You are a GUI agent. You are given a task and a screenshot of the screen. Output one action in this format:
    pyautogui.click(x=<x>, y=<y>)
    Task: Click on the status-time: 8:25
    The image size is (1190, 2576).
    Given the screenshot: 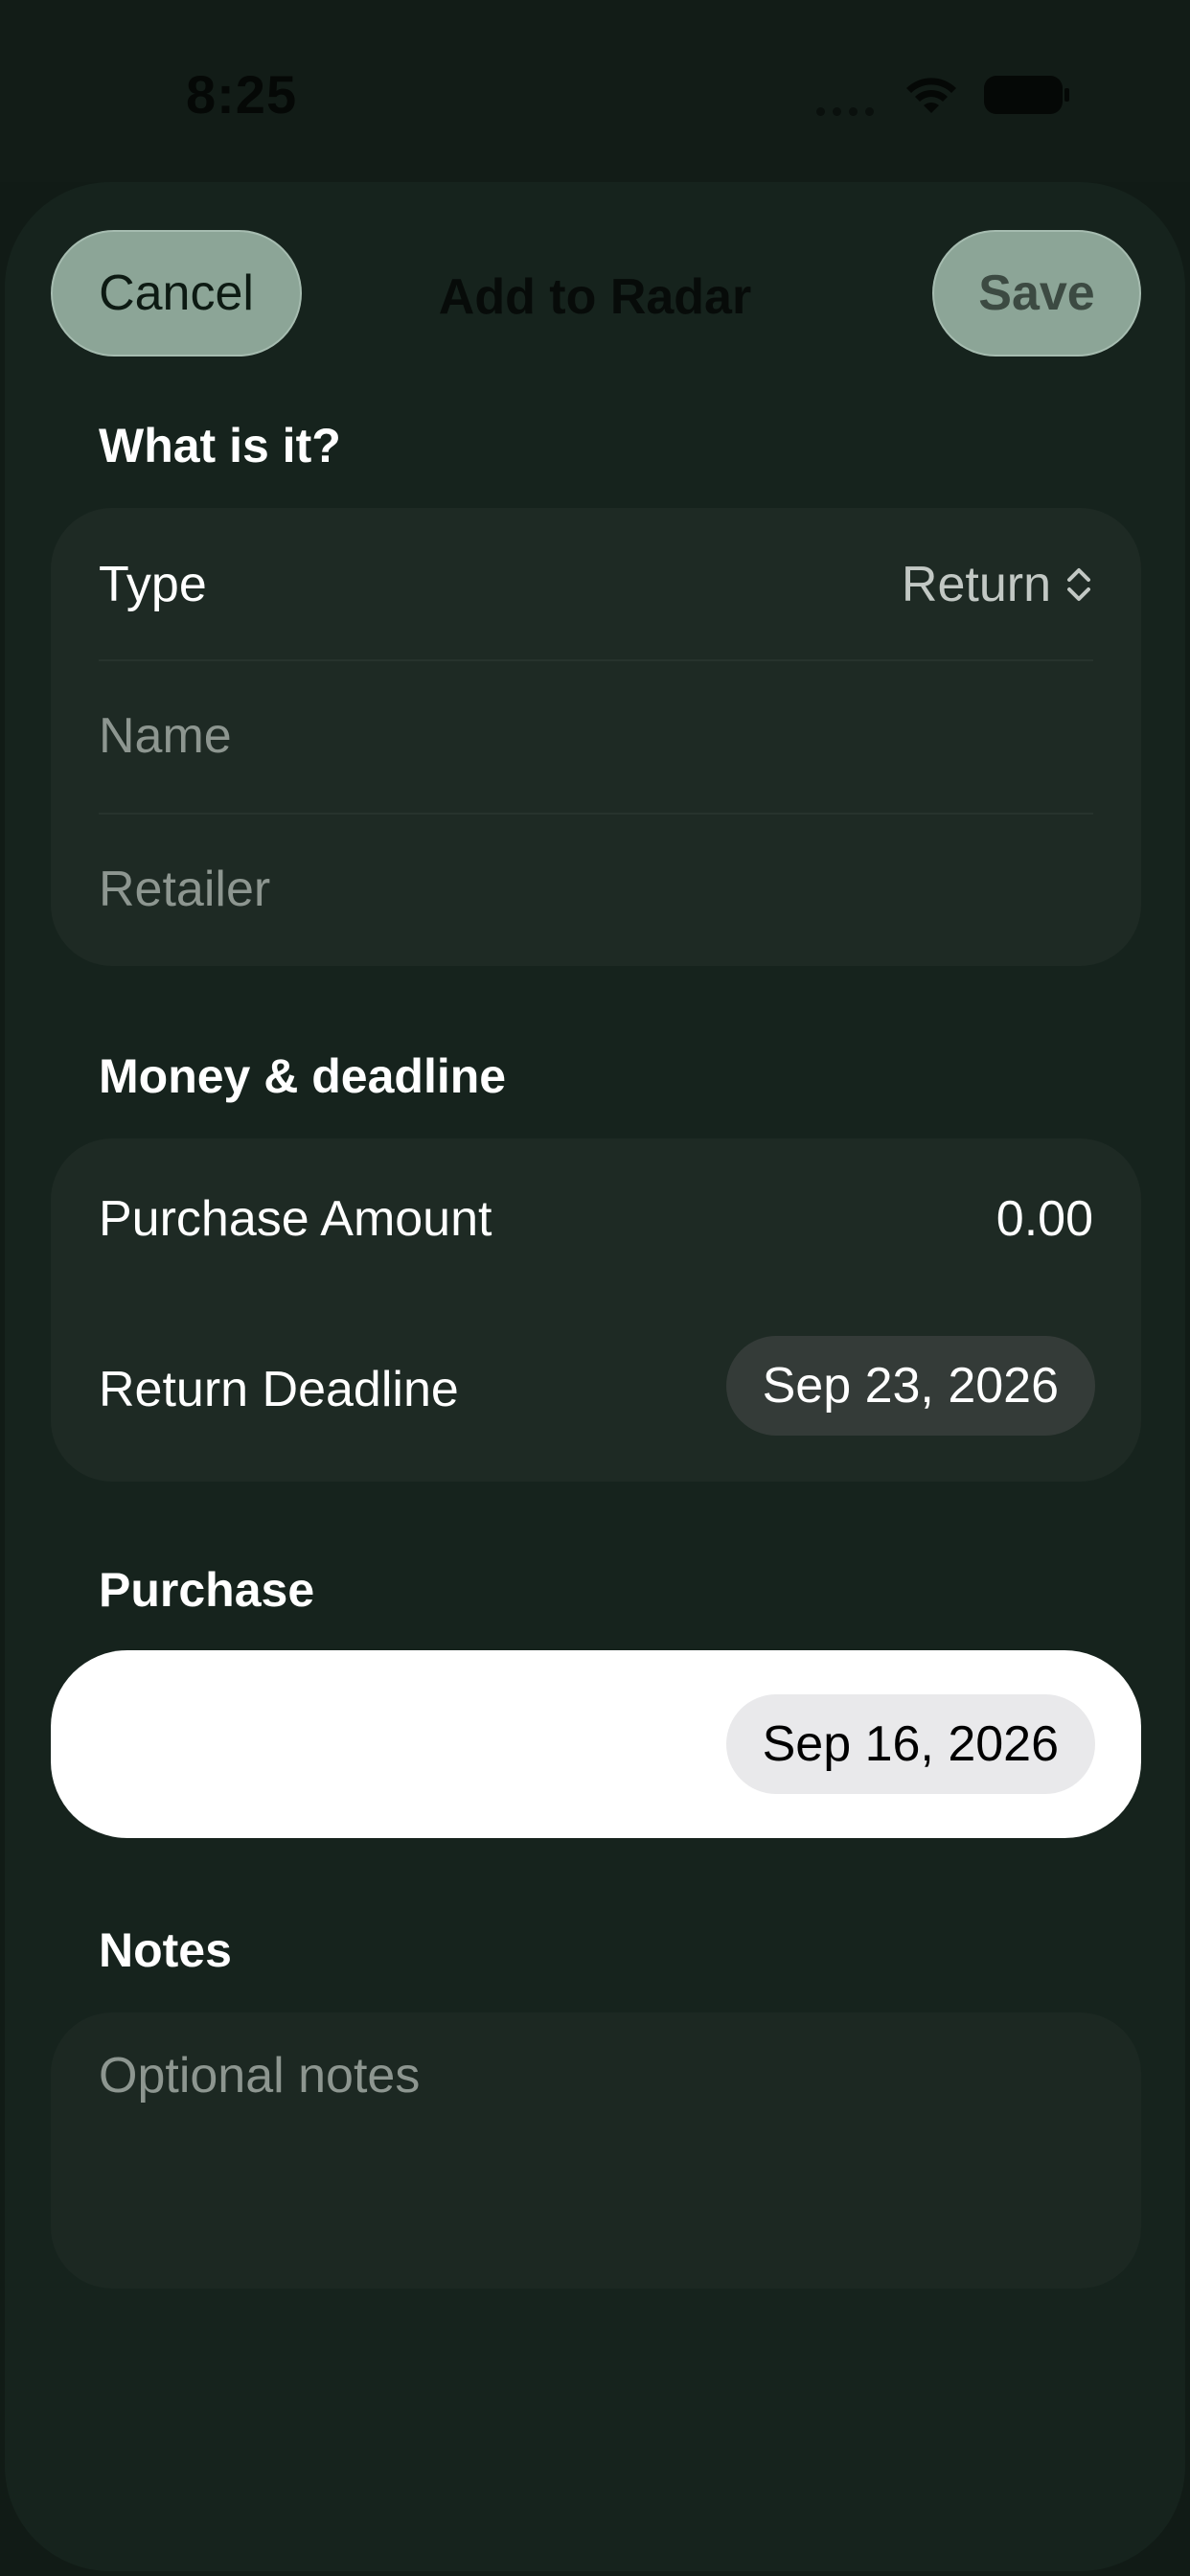 What is the action you would take?
    pyautogui.click(x=242, y=94)
    